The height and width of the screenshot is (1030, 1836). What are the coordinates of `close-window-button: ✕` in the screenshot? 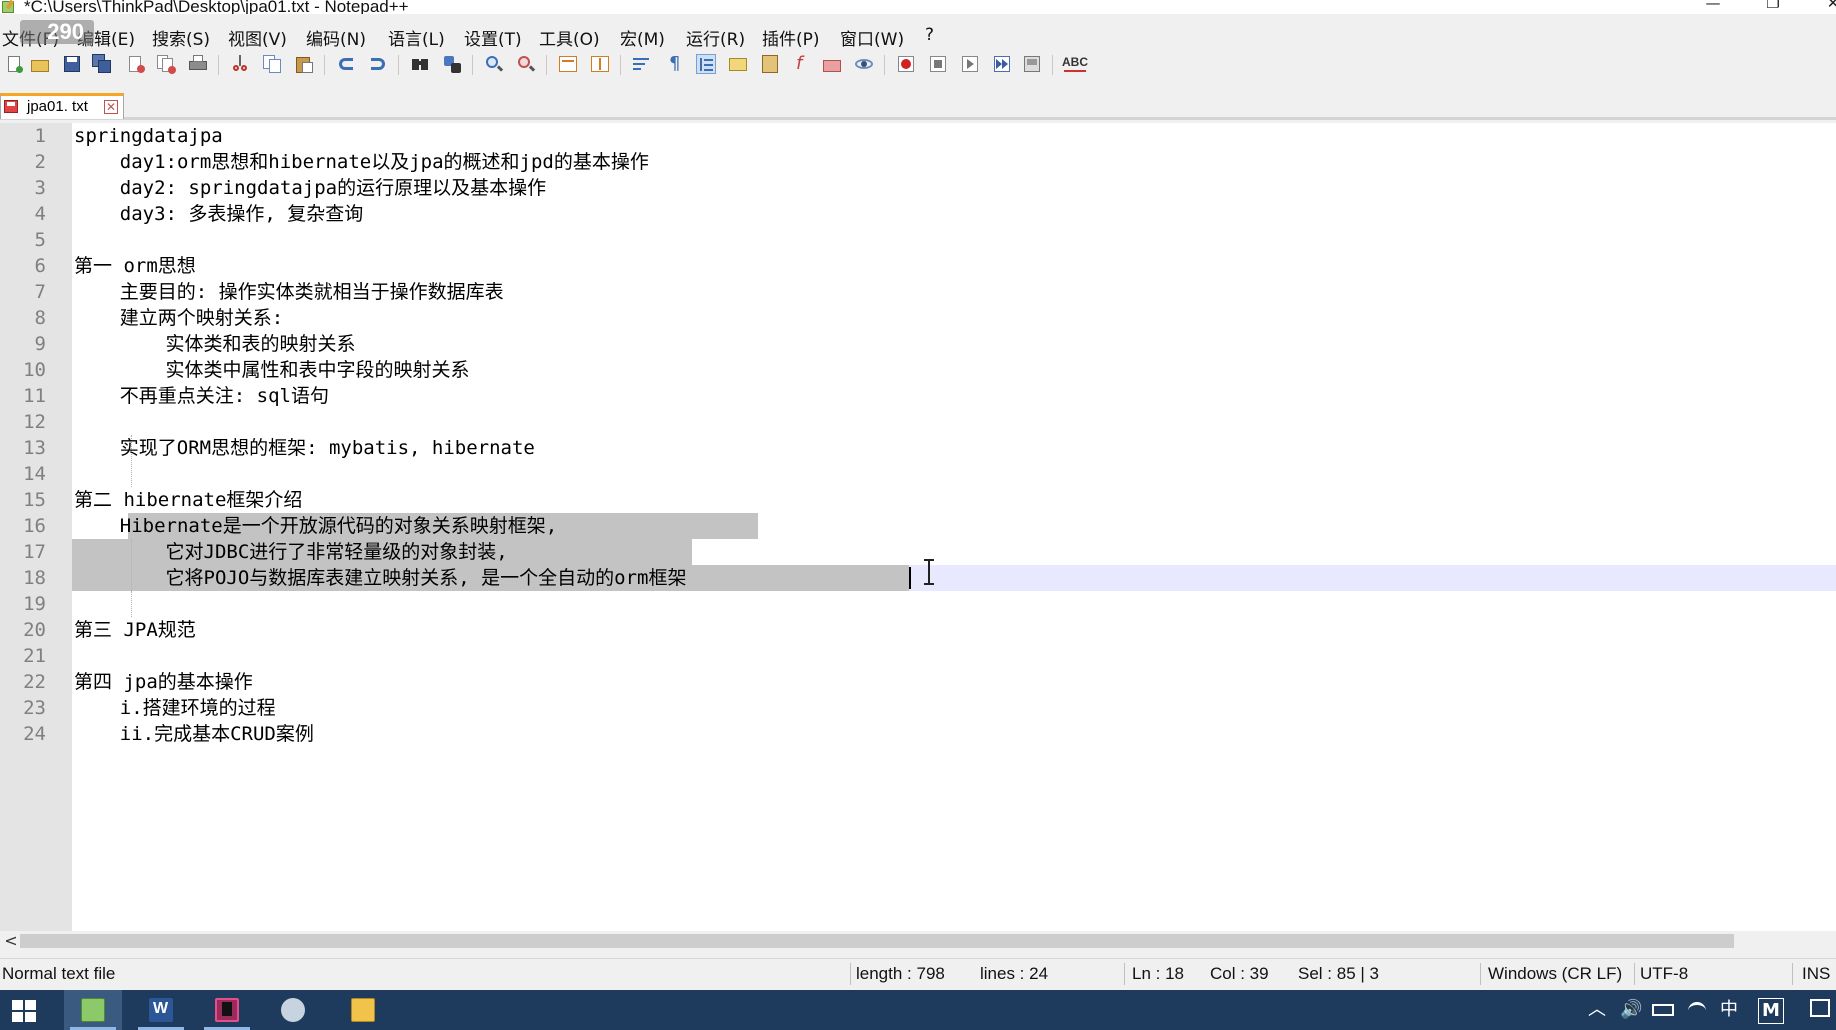 It's located at (1823, 7).